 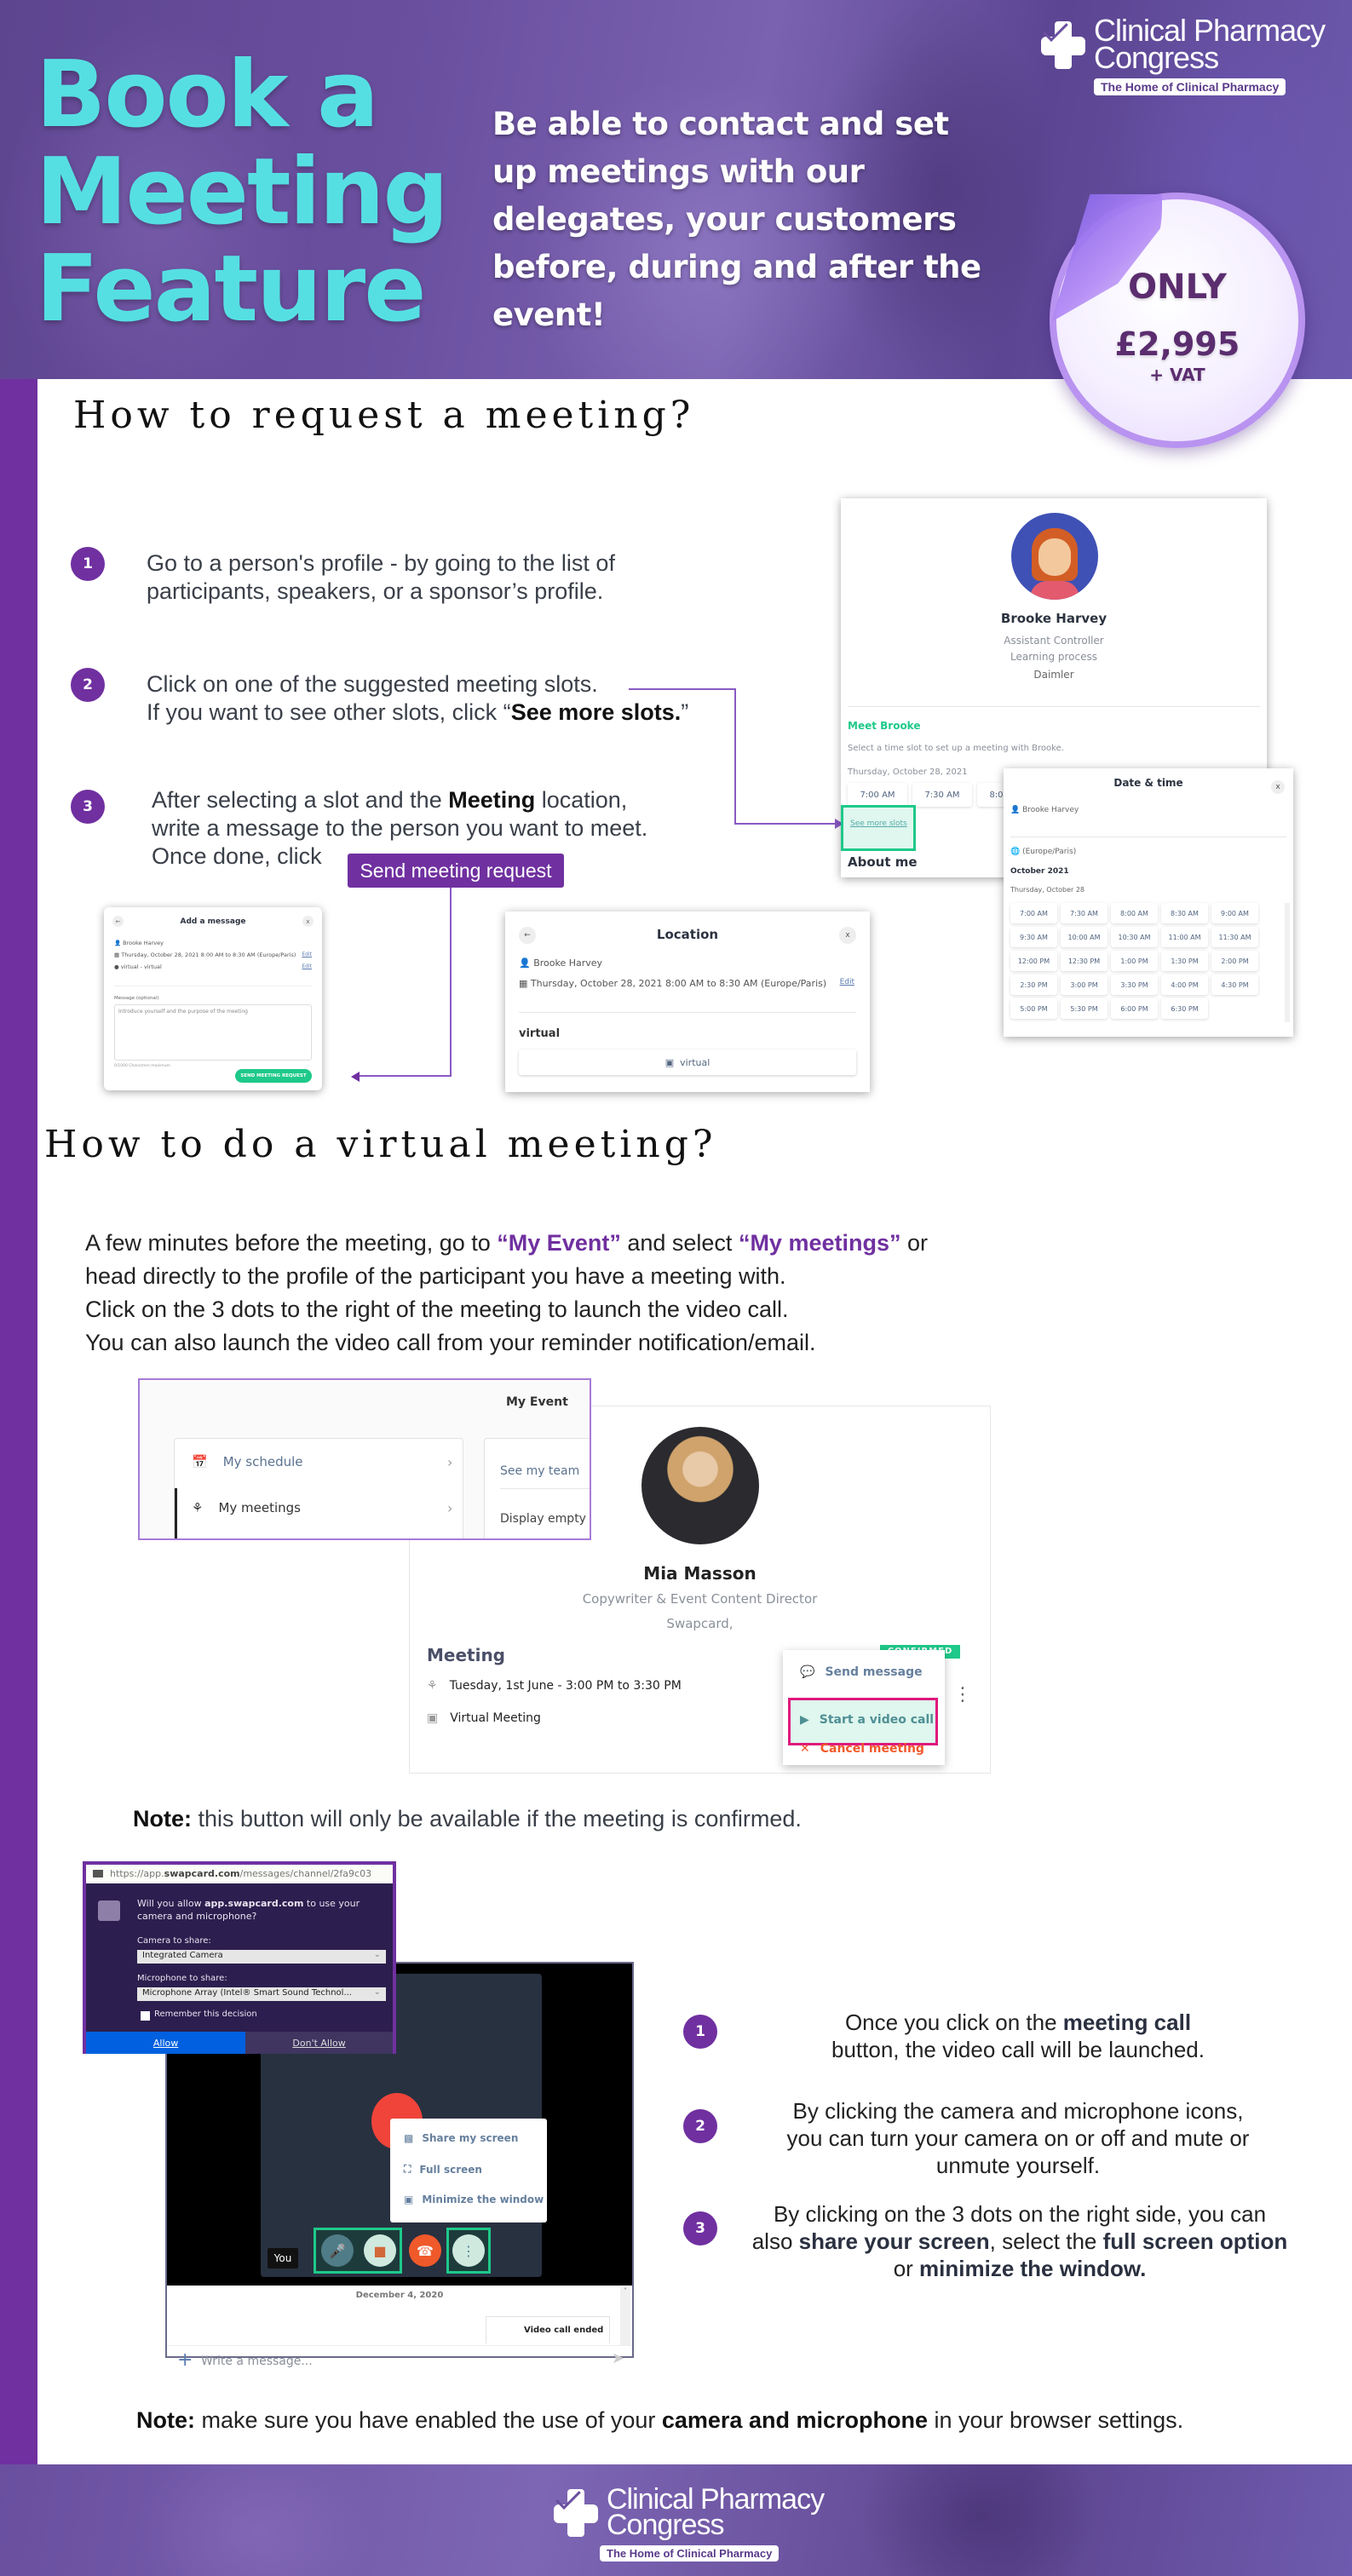 I want to click on menu-item-cancel-meeting: ✕ Cancel meeting, so click(x=862, y=1749).